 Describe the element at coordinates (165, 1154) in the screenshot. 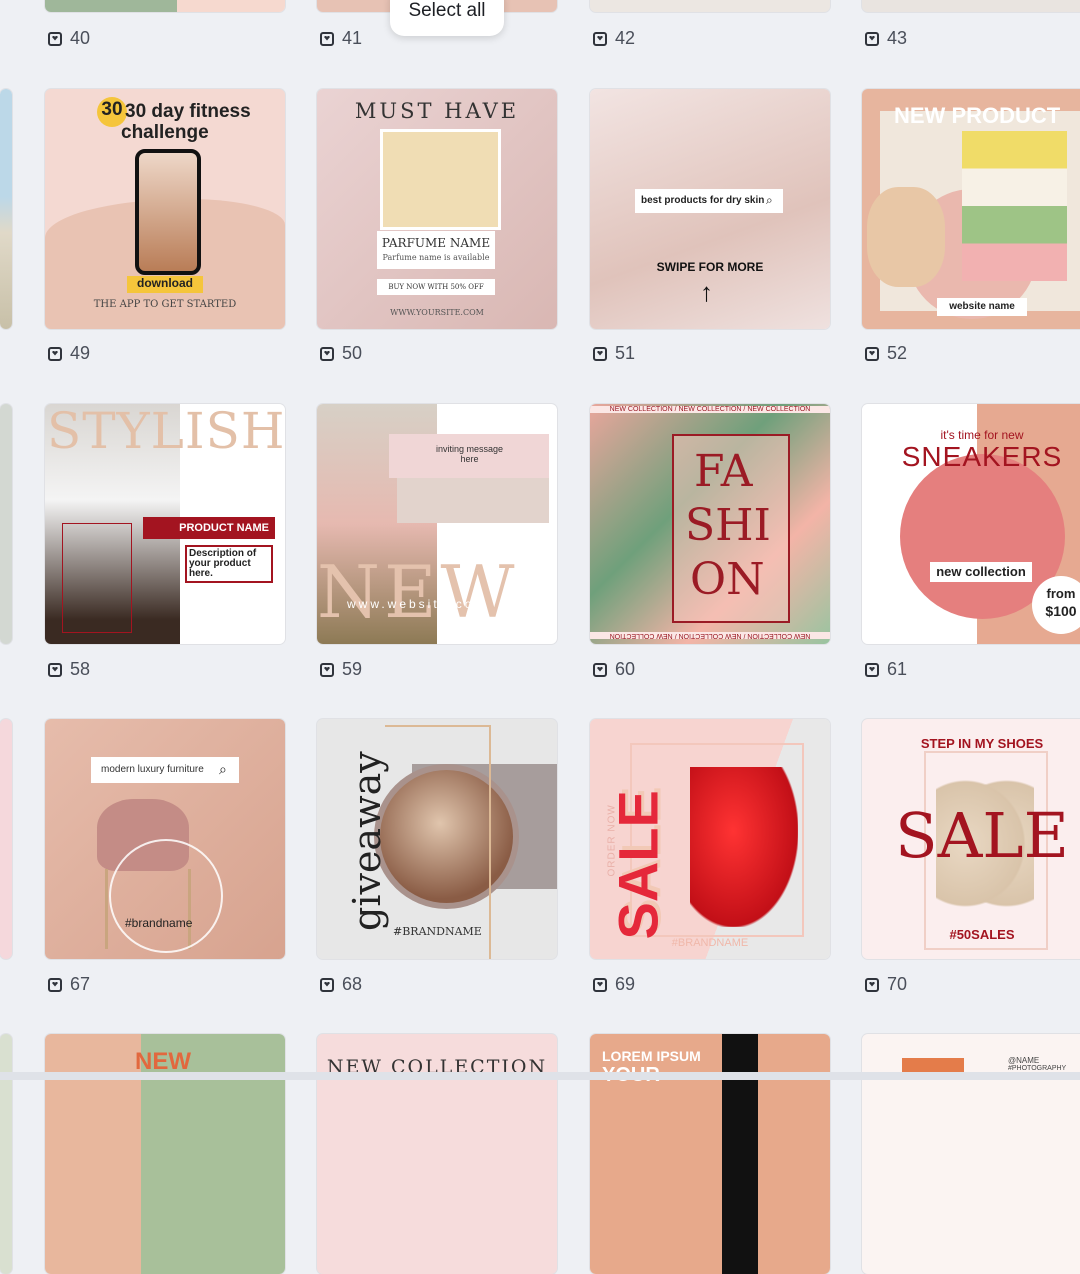

I see `thumbnail-next-1: NEW` at that location.